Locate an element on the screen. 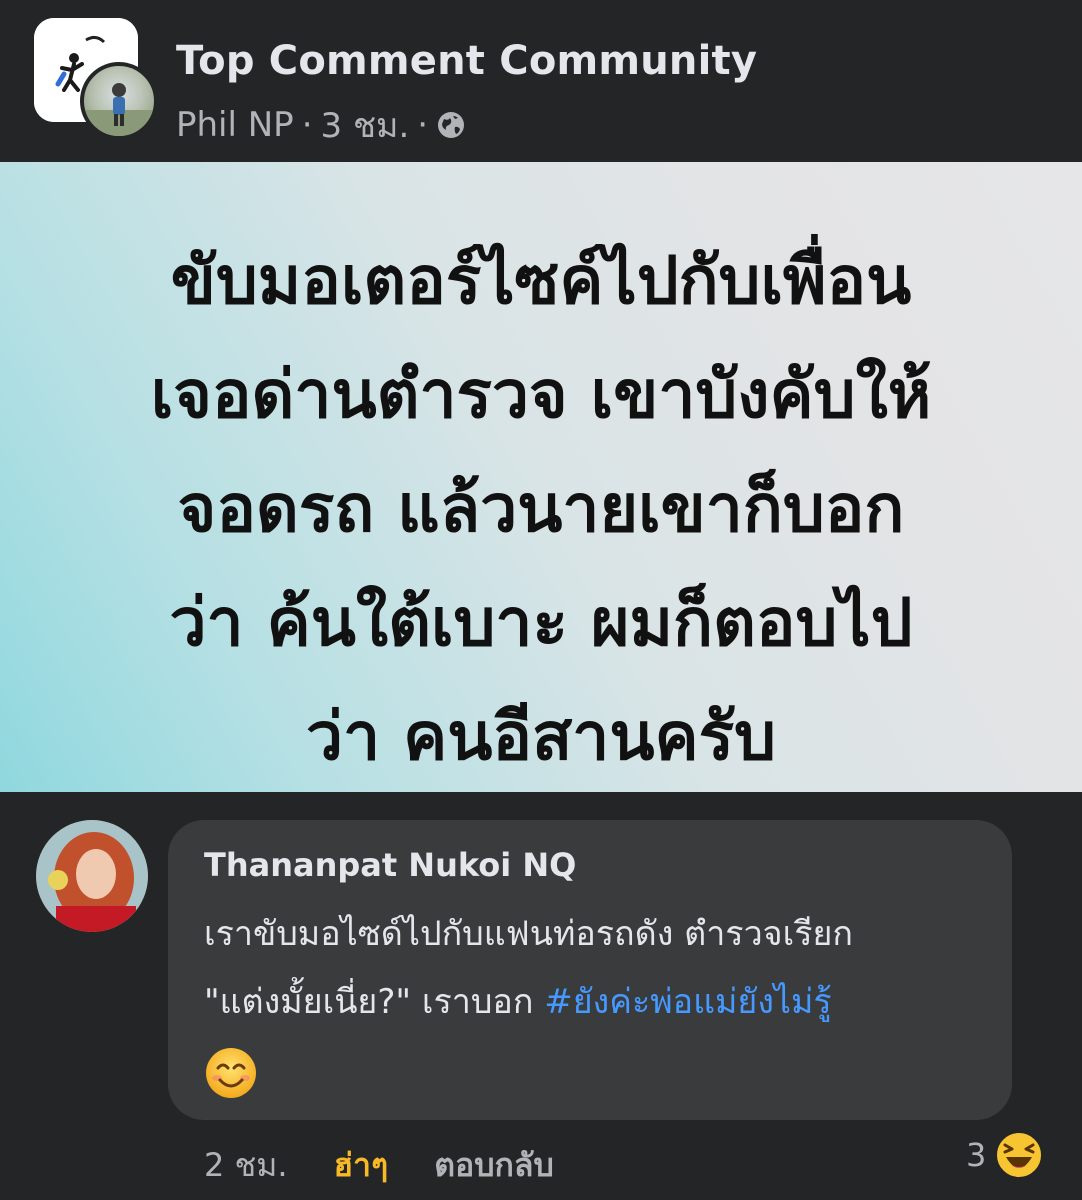  post-meta: Phil NP · 3 ชม. · is located at coordinates (321, 125).